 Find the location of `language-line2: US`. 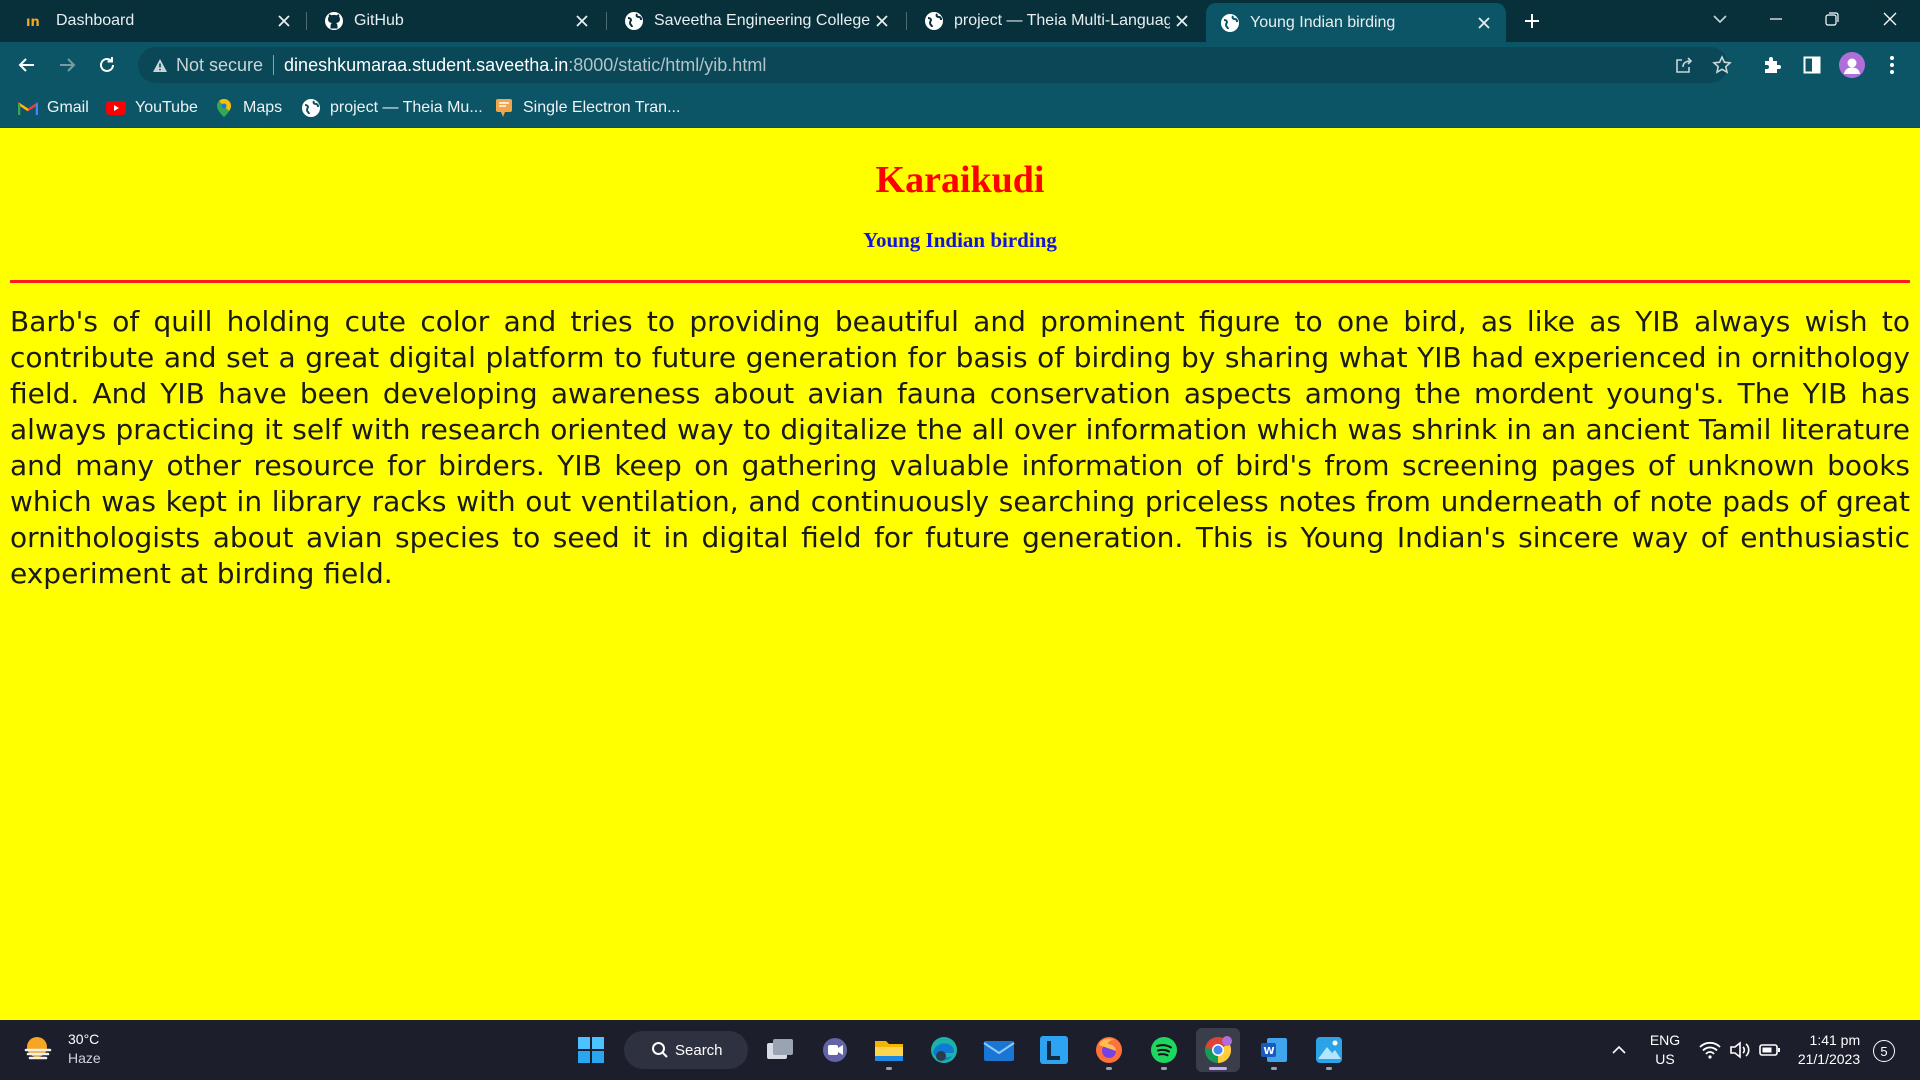

language-line2: US is located at coordinates (1665, 1059).